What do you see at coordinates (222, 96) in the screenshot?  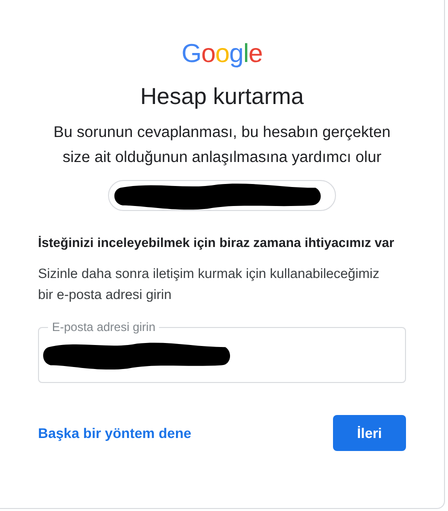 I see `page-title: Hesap kurtarma` at bounding box center [222, 96].